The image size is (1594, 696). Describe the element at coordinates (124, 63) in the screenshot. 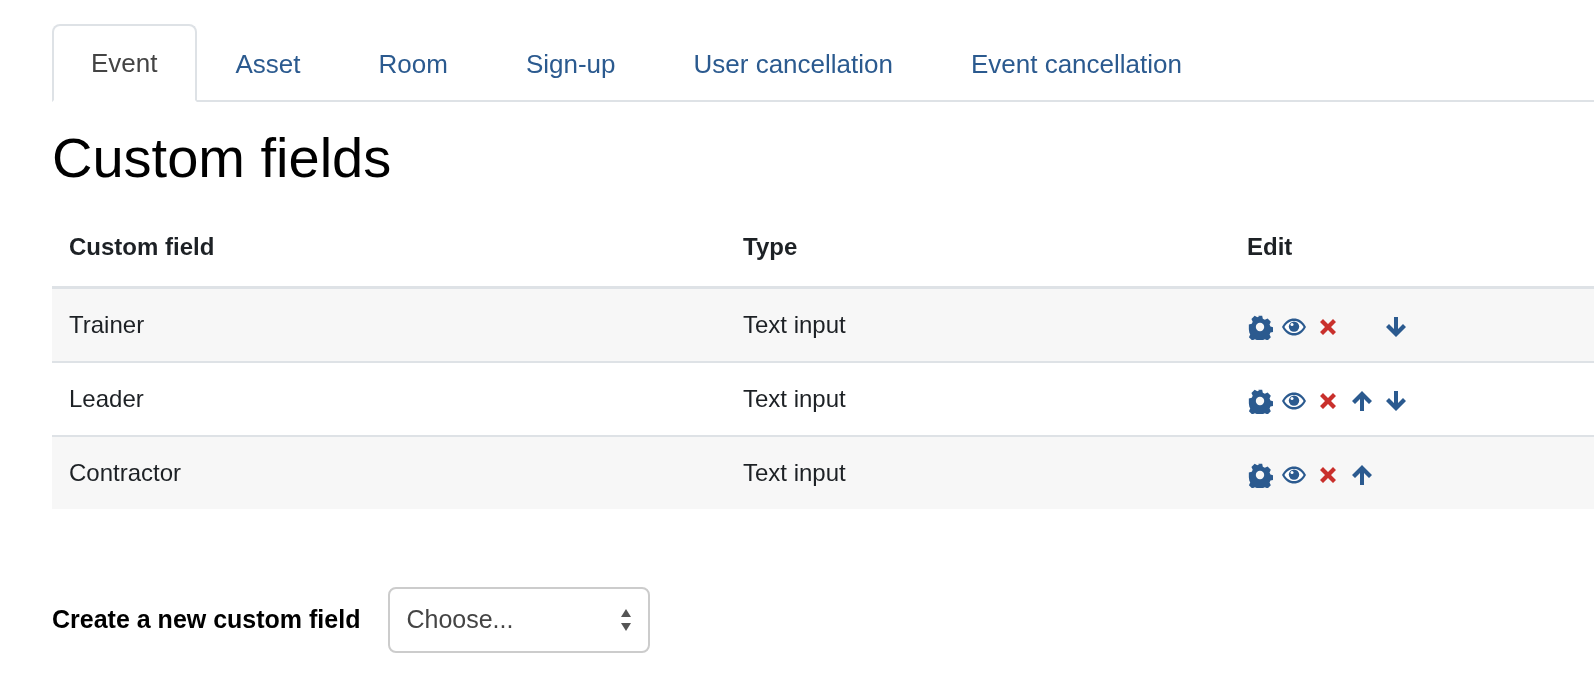

I see `tab: Event` at that location.